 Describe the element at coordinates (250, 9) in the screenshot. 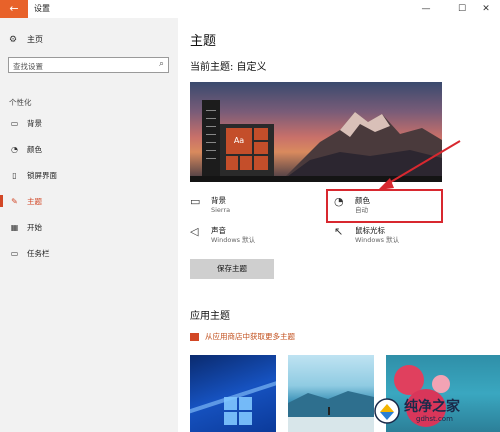

I see `title-bar: ← 设置 — ☐ ✕` at that location.